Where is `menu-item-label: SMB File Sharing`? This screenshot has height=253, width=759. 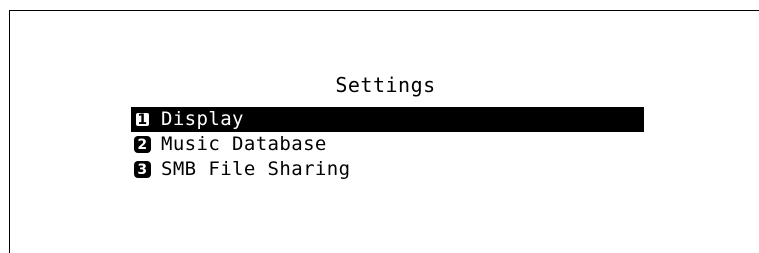 menu-item-label: SMB File Sharing is located at coordinates (256, 169).